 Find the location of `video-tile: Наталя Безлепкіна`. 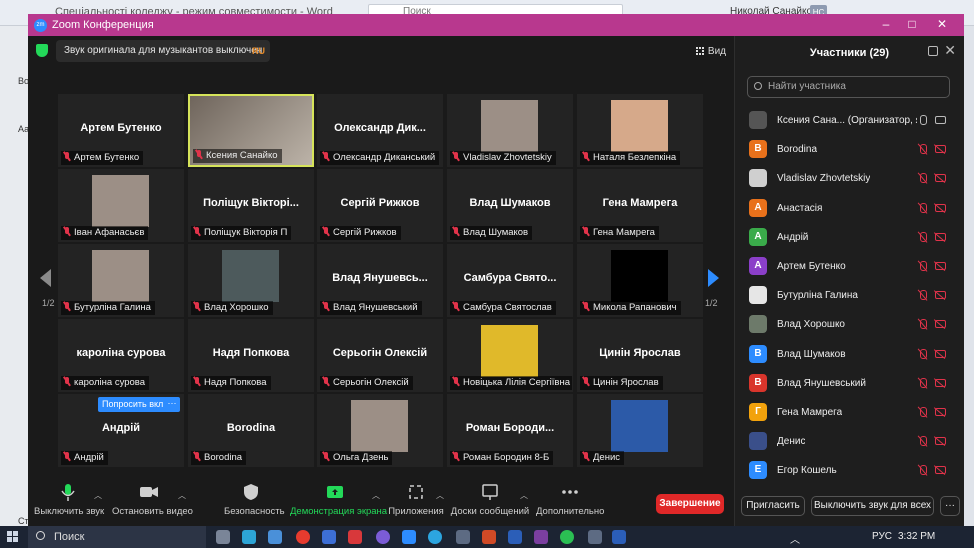

video-tile: Наталя Безлепкіна is located at coordinates (640, 130).